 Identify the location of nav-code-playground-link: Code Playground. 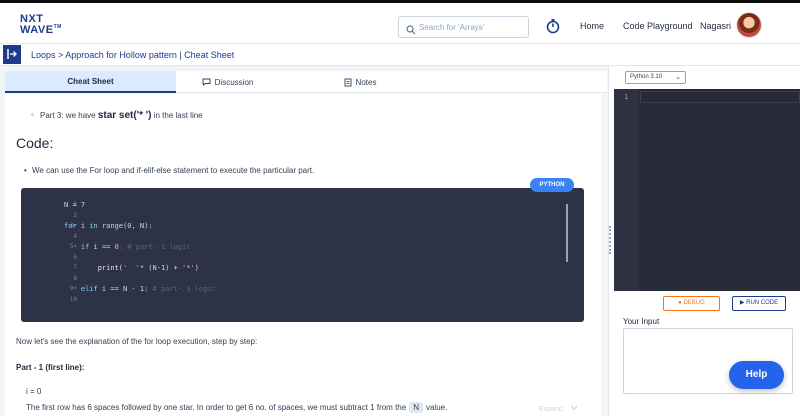
(658, 26).